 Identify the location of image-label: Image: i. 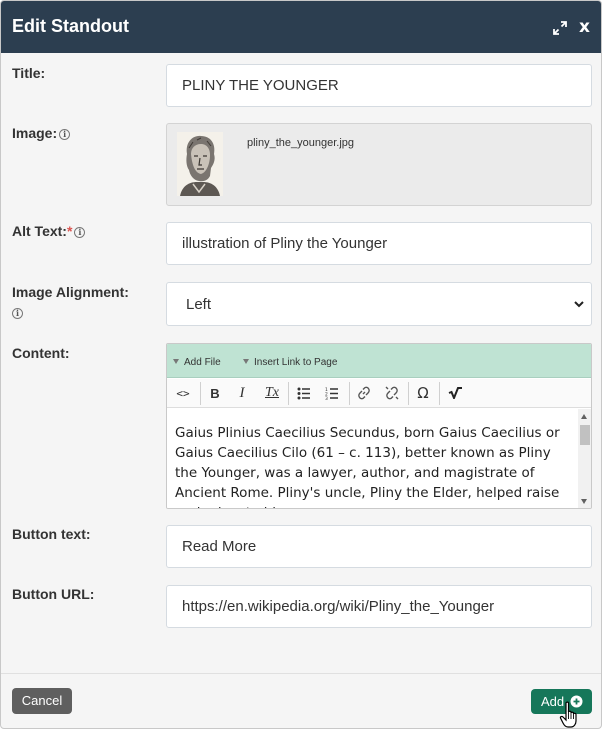
(41, 133).